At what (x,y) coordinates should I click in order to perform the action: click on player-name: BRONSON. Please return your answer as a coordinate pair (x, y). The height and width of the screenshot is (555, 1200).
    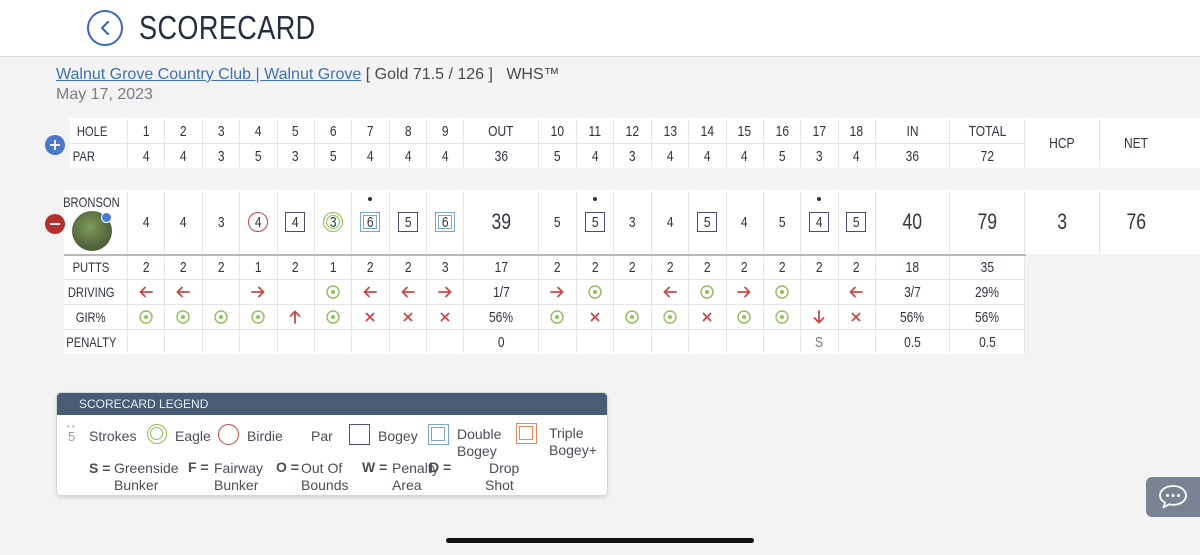
    Looking at the image, I should click on (91, 202).